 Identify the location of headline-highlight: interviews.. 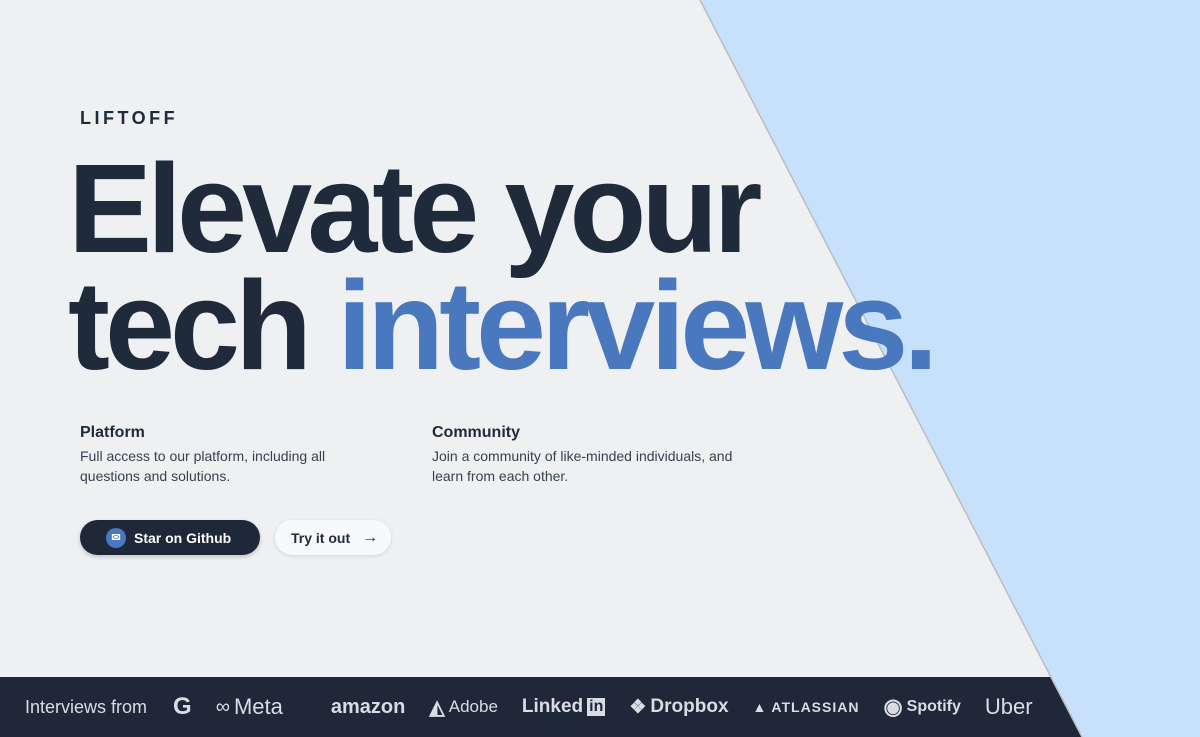
(637, 325).